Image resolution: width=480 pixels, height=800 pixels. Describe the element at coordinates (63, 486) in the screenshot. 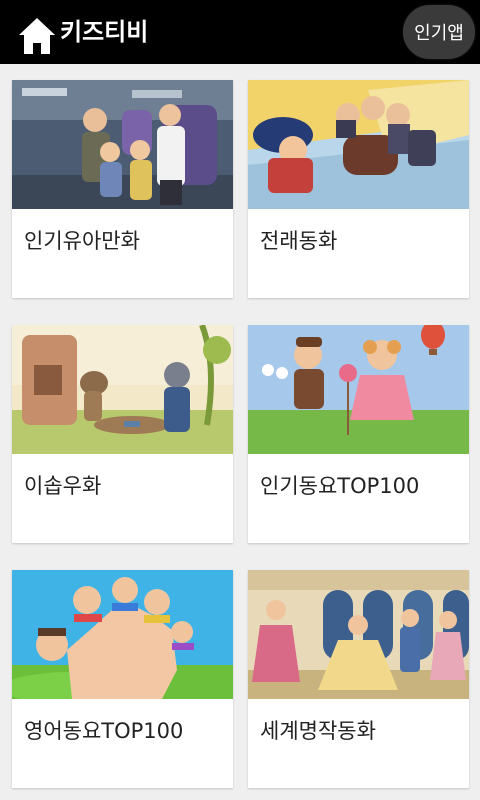

I see `card-label: 이솝우화` at that location.